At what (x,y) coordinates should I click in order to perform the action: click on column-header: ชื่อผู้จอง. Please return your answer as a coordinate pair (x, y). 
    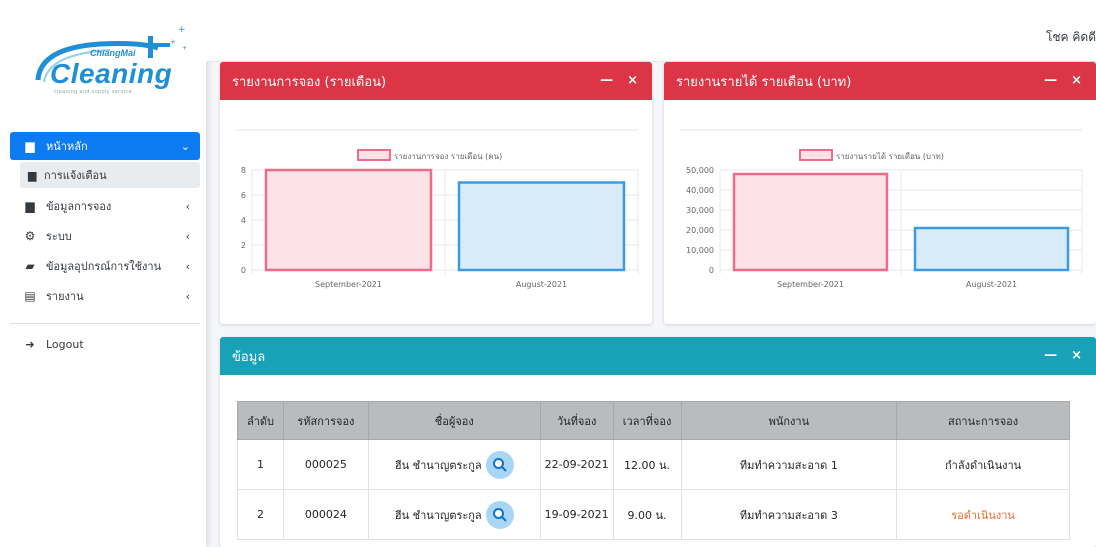
    Looking at the image, I should click on (454, 420).